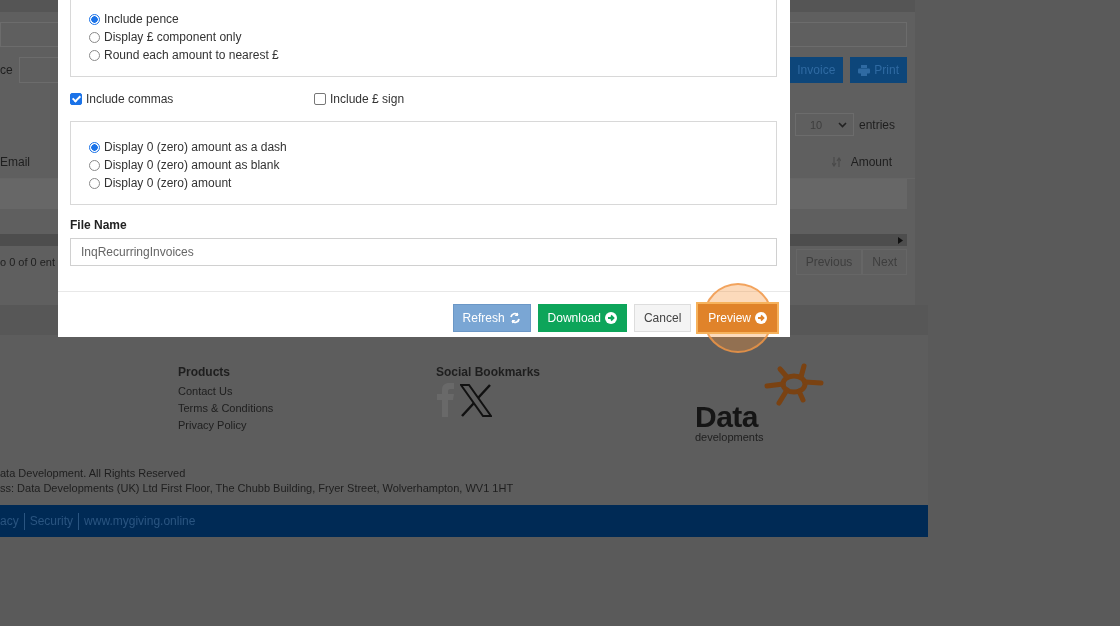  What do you see at coordinates (423, 165) in the screenshot?
I see `radio-option: Display 0 (zero) amount as blank` at bounding box center [423, 165].